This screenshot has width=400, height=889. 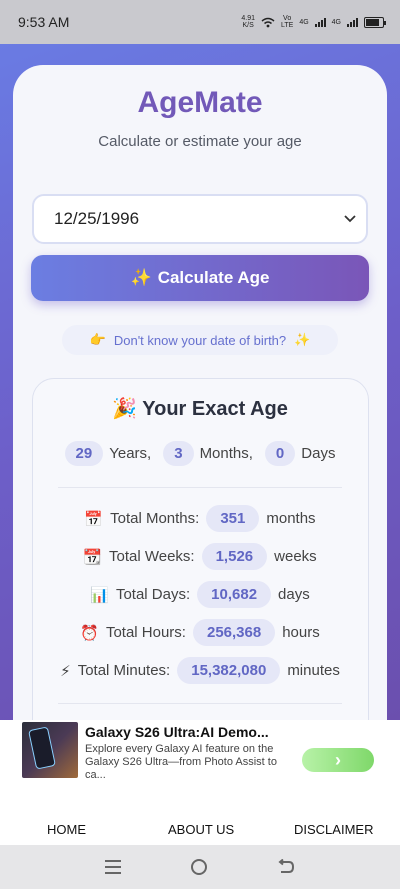 What do you see at coordinates (89, 633) in the screenshot?
I see `alarm-clock-icon: ⏰` at bounding box center [89, 633].